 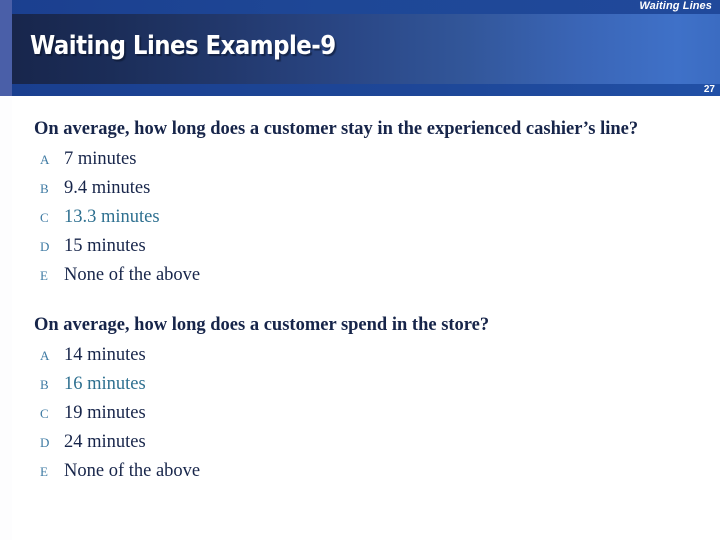 What do you see at coordinates (360, 7) in the screenshot?
I see `top-banner-strip` at bounding box center [360, 7].